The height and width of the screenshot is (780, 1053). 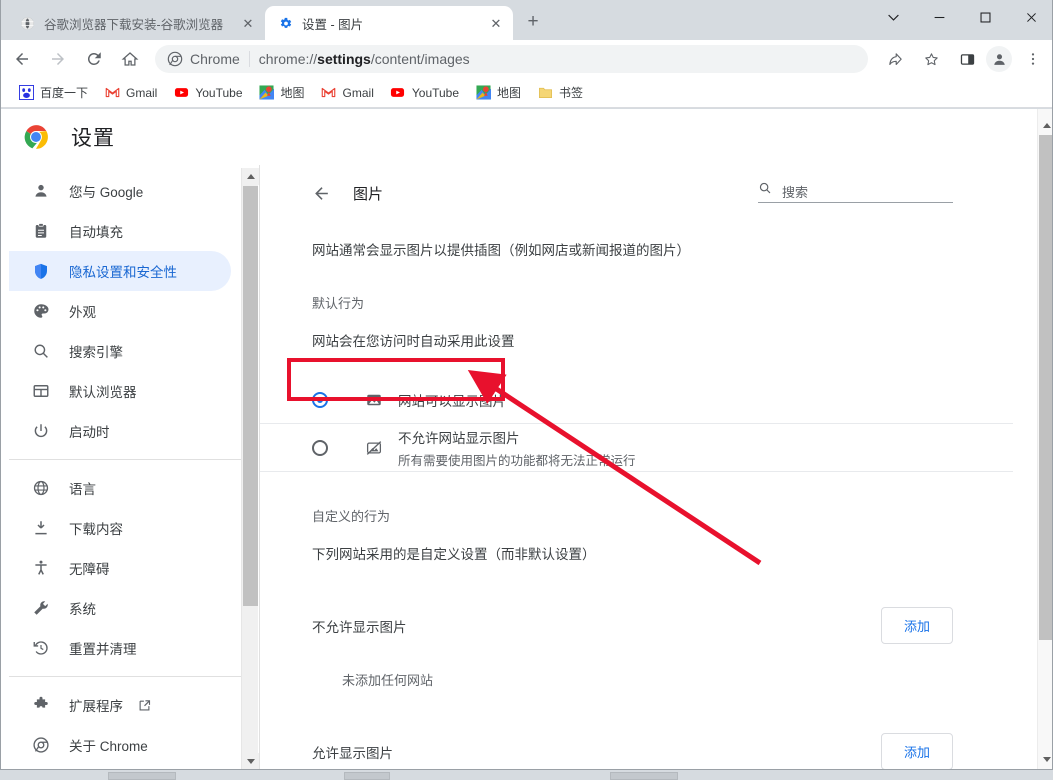 I want to click on add-blocked-site-button: 添加, so click(x=917, y=625).